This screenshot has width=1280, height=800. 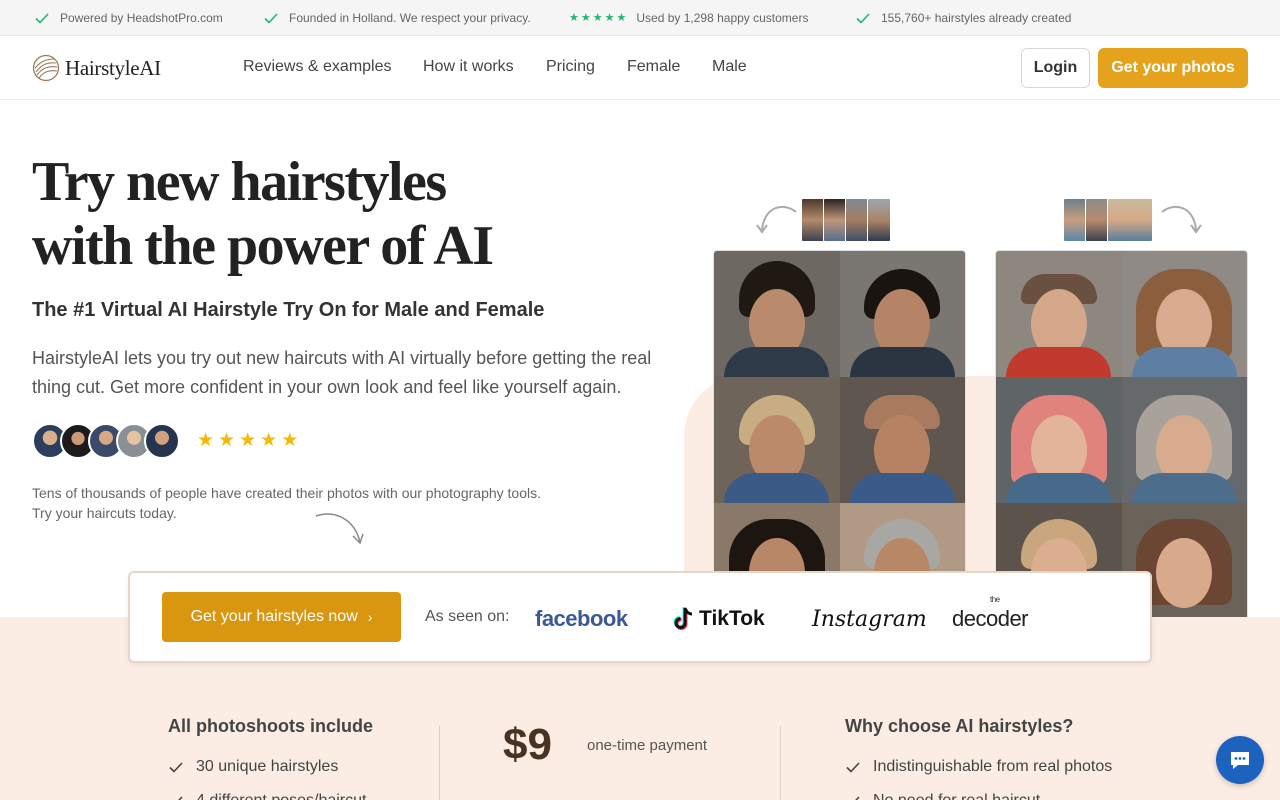 I want to click on nav-link-pricing: Pricing, so click(x=570, y=67).